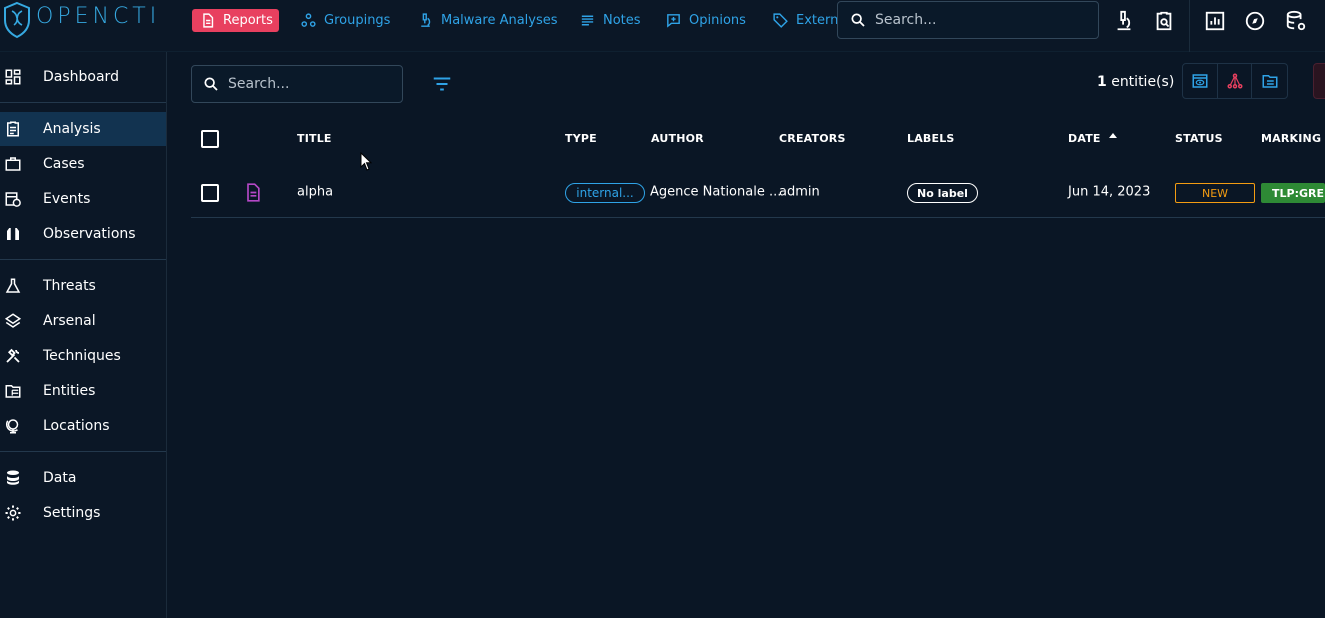 Image resolution: width=1325 pixels, height=618 pixels. What do you see at coordinates (17, 20) in the screenshot?
I see `logo-shield-icon` at bounding box center [17, 20].